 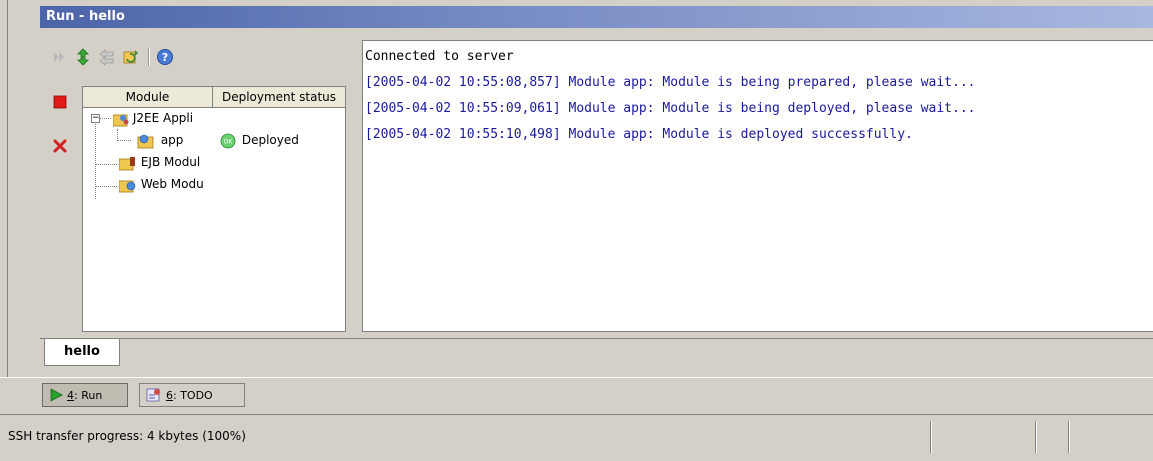 I want to click on deployment-status-text: Deployed, so click(x=270, y=140).